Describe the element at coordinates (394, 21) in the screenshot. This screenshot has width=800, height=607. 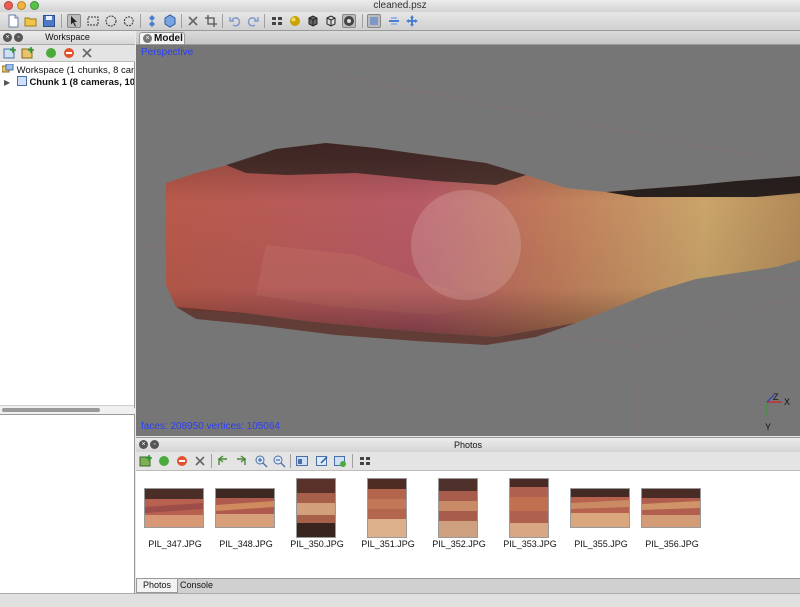
I see `align-icon` at that location.